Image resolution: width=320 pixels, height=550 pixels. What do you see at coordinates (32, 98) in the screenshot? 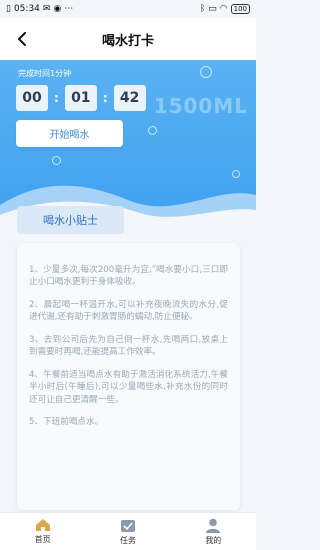
I see `timer-hours: 00` at bounding box center [32, 98].